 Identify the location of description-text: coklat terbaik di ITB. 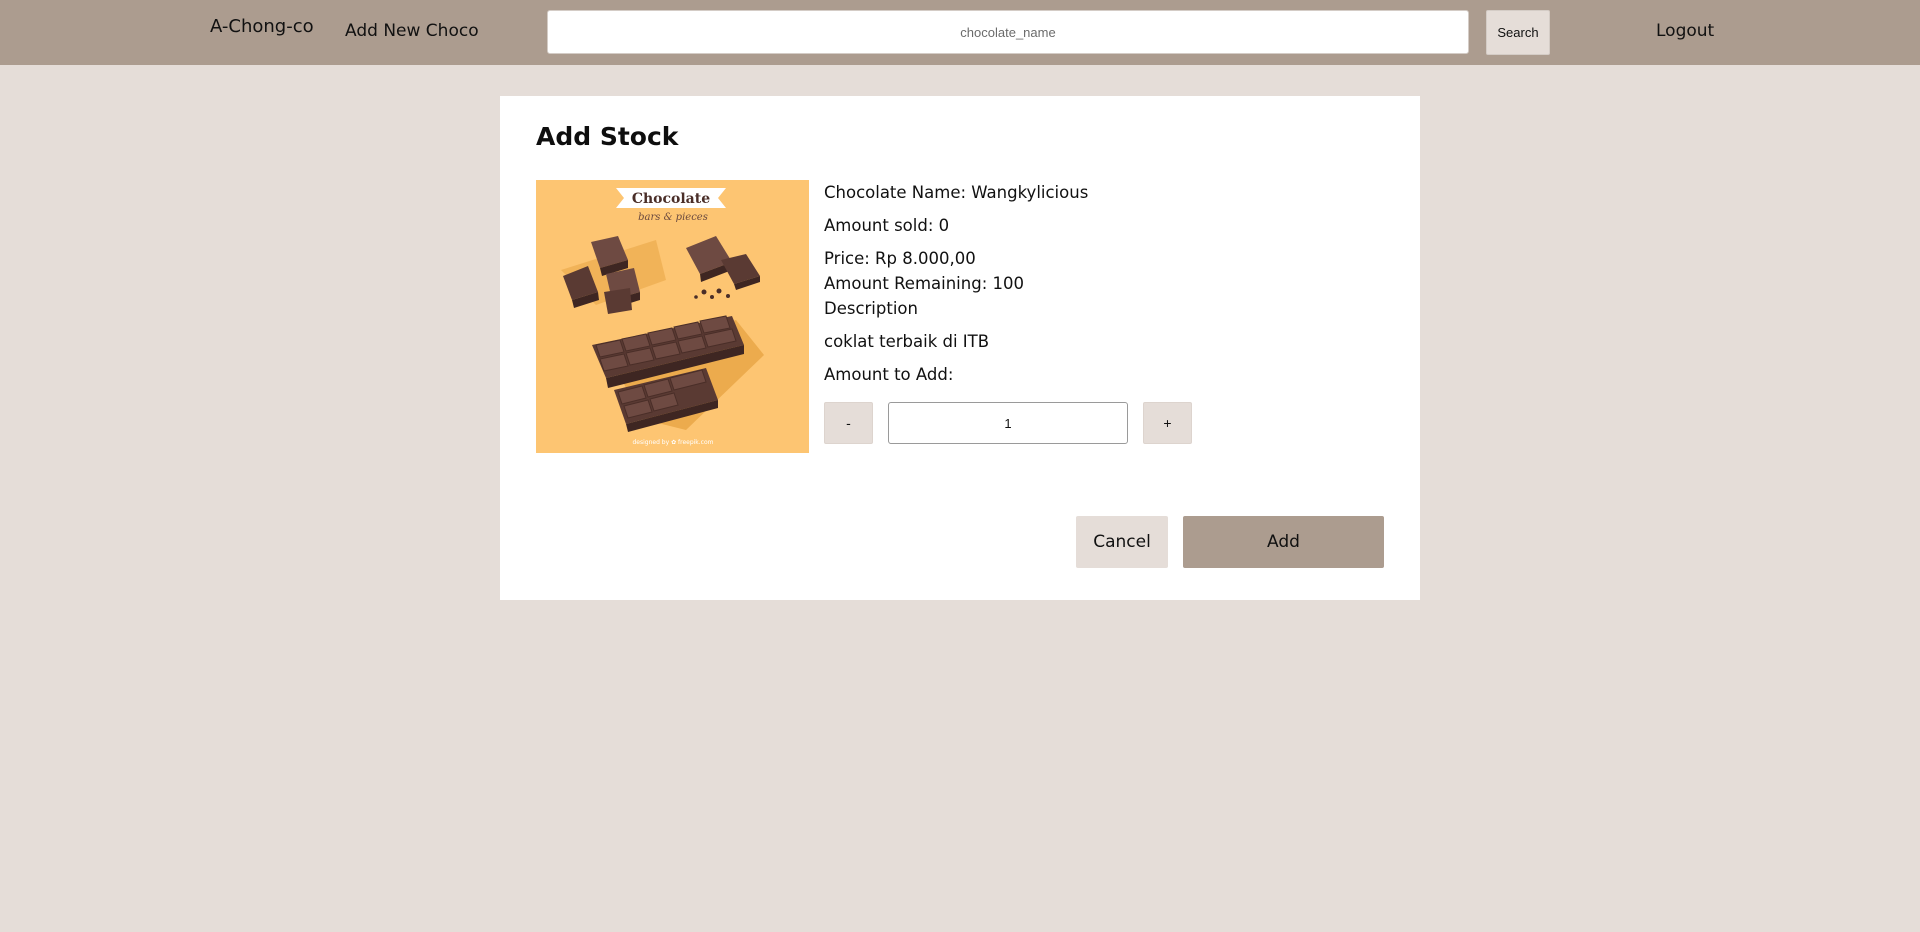
(907, 341).